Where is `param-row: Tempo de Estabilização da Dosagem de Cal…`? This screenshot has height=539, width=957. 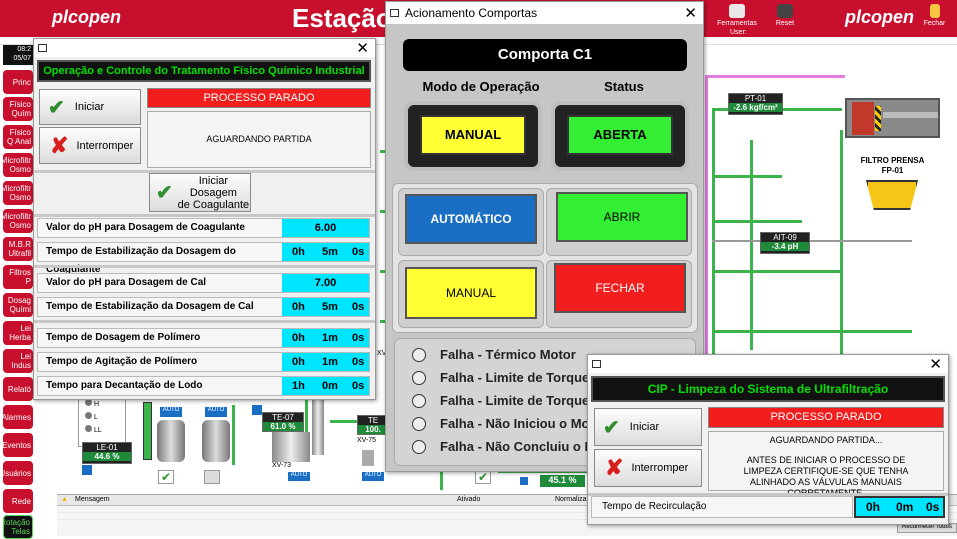
param-row: Tempo de Estabilização da Dosagem de Cal… is located at coordinates (203, 307).